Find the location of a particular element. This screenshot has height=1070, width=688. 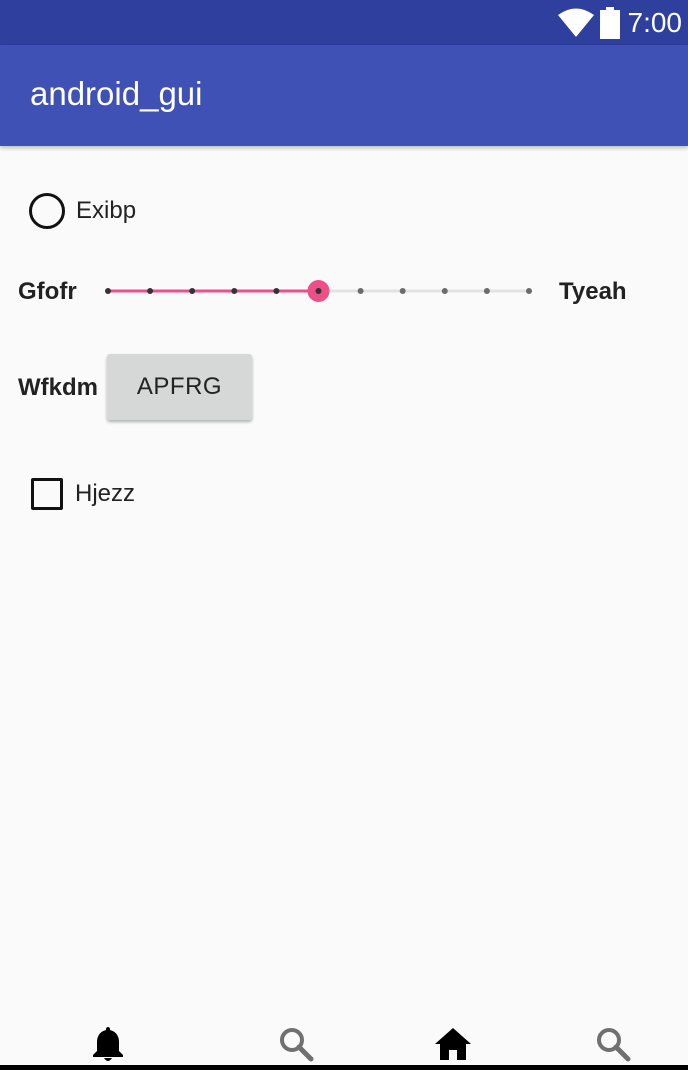

slider-max-label: Tyeah is located at coordinates (593, 291).